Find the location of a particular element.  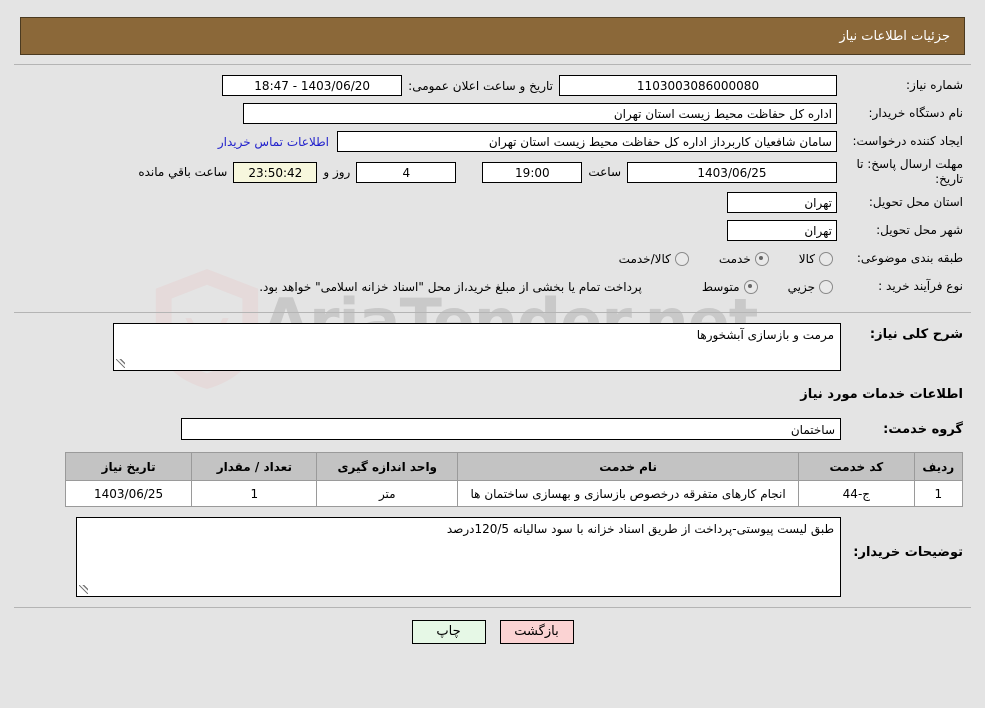

deadline-hour-value: 19:00 is located at coordinates (532, 172).